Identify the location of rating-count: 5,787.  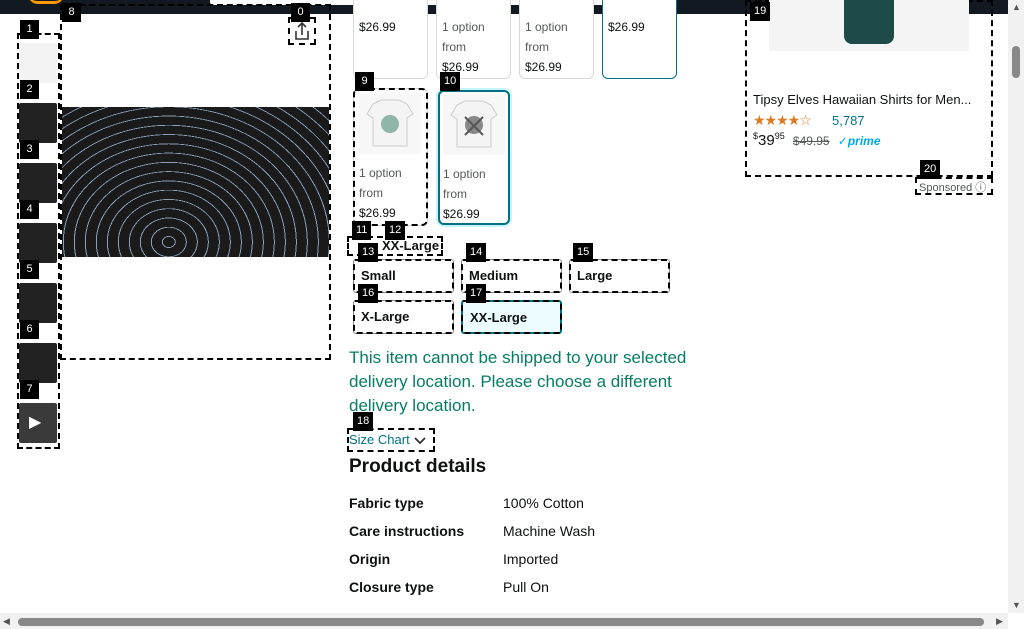
(848, 120).